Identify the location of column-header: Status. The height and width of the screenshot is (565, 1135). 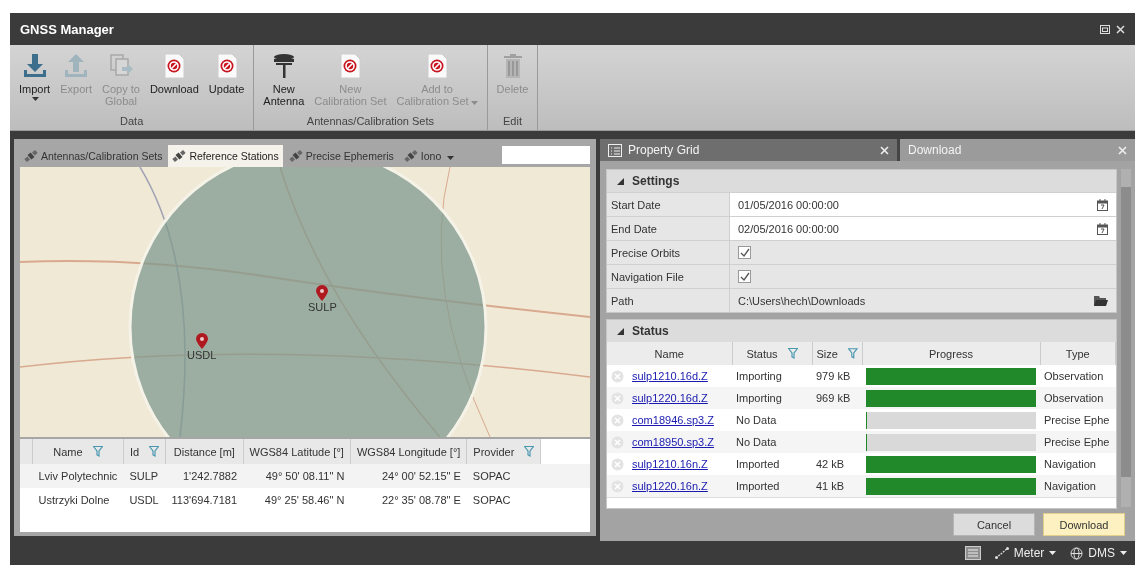
(772, 353).